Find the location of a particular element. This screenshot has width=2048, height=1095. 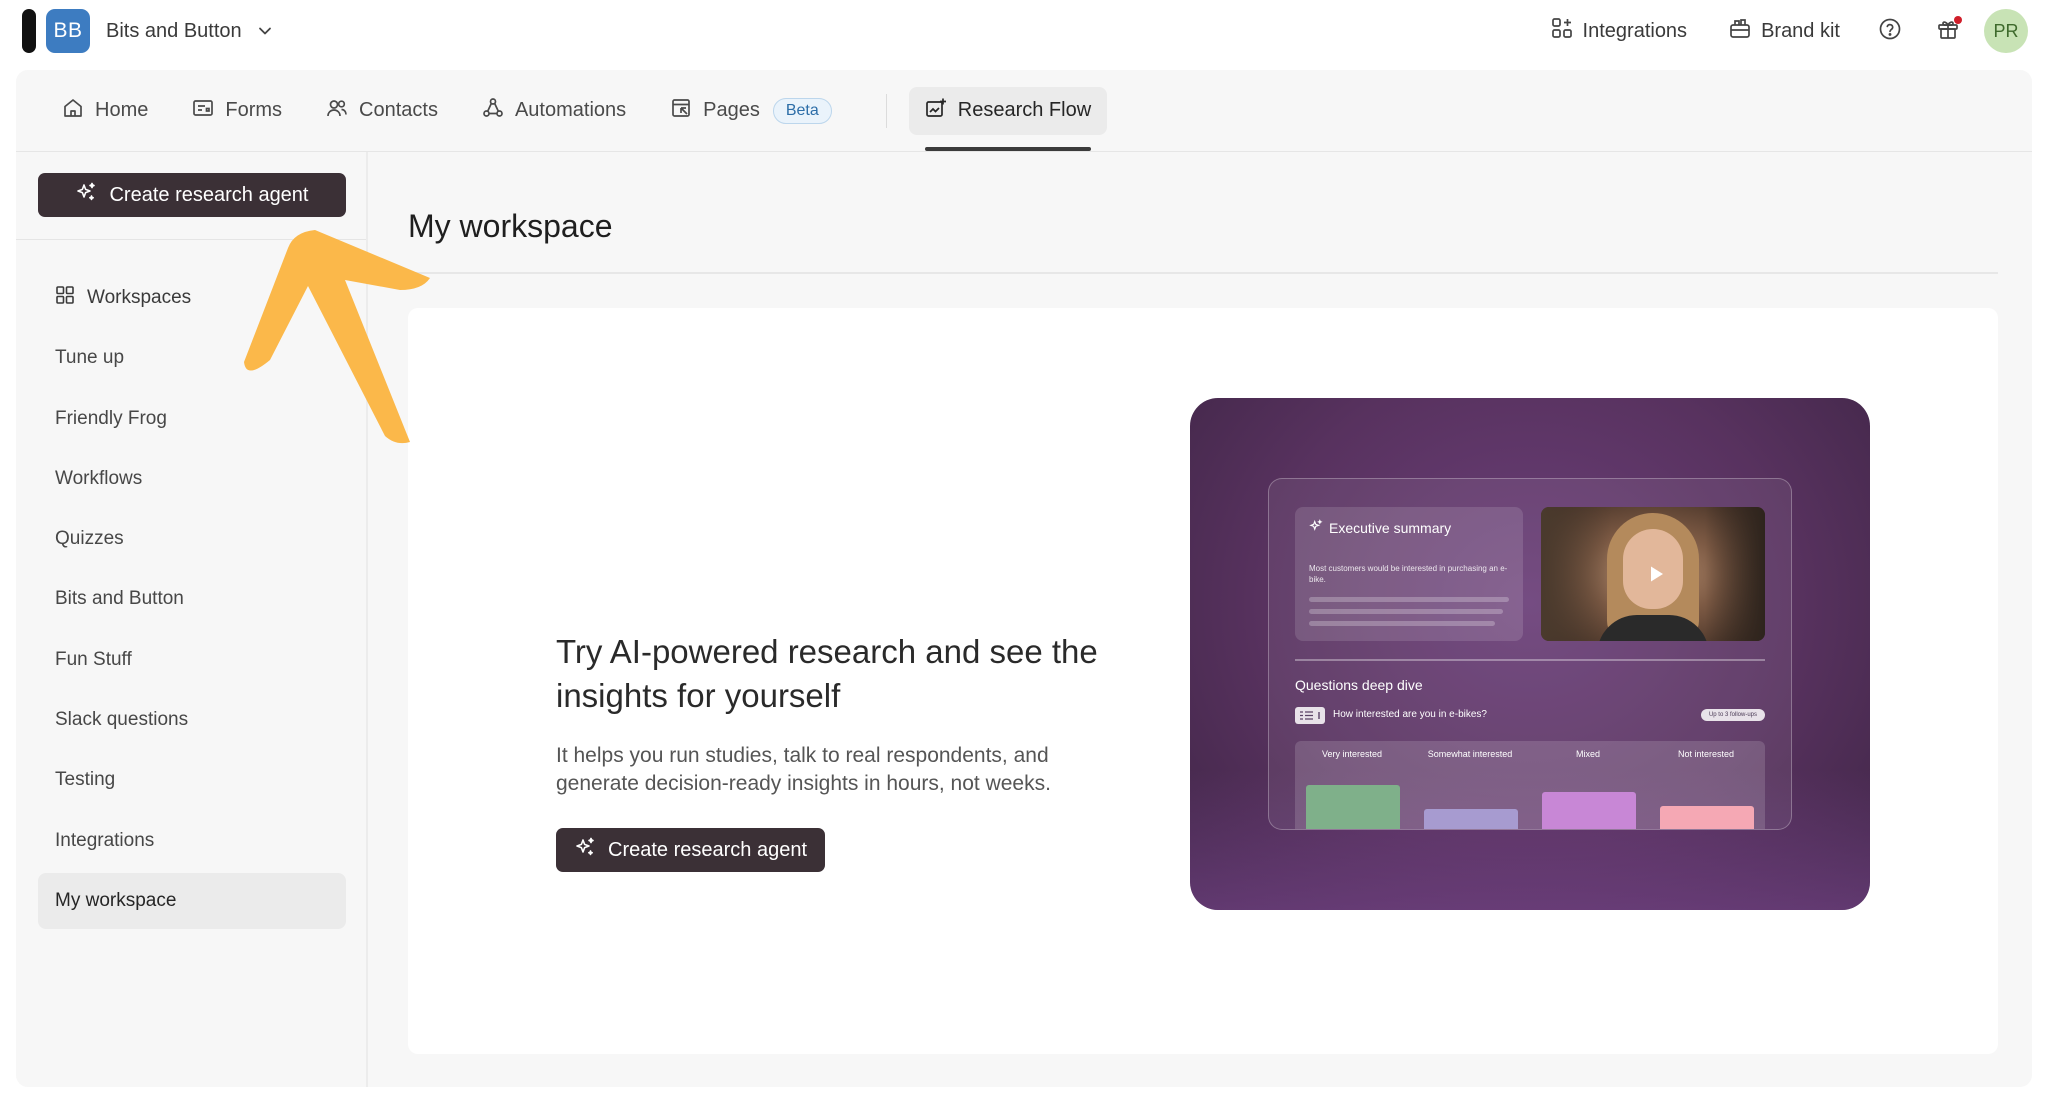

create-research-agent-button: Create research agent is located at coordinates (192, 195).